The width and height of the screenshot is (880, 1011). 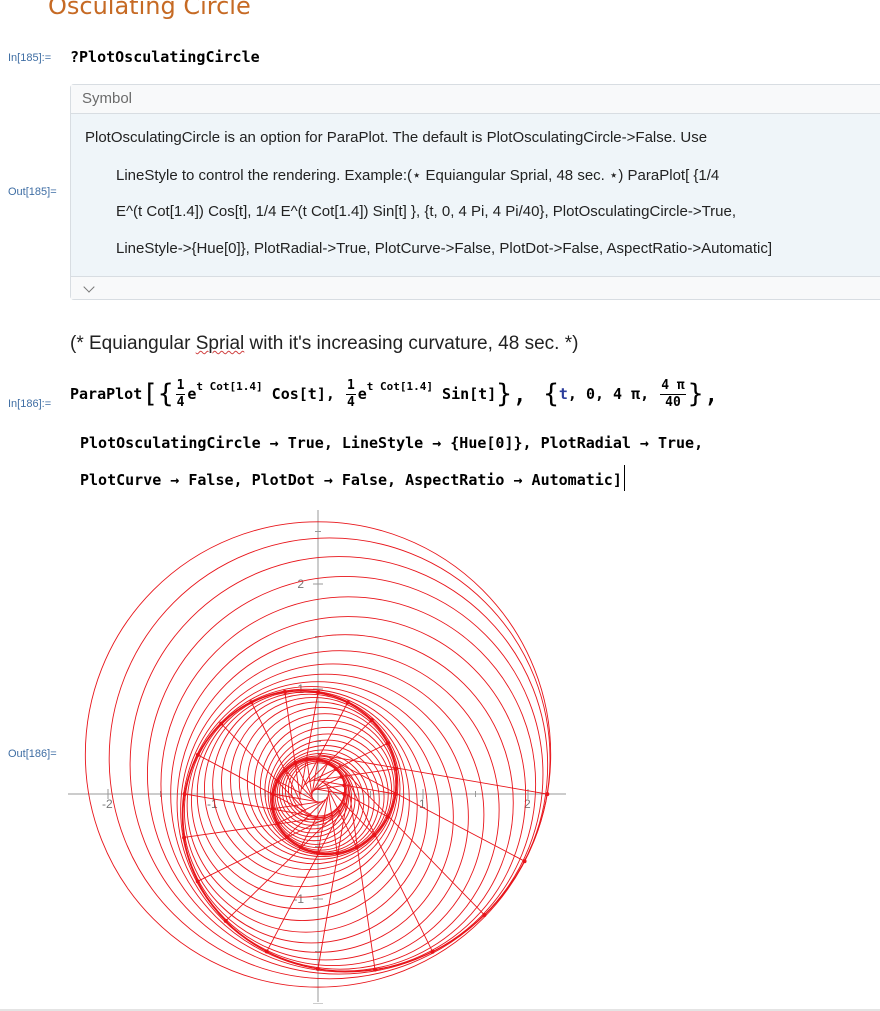 What do you see at coordinates (551, 394) in the screenshot?
I see `bracket: {` at bounding box center [551, 394].